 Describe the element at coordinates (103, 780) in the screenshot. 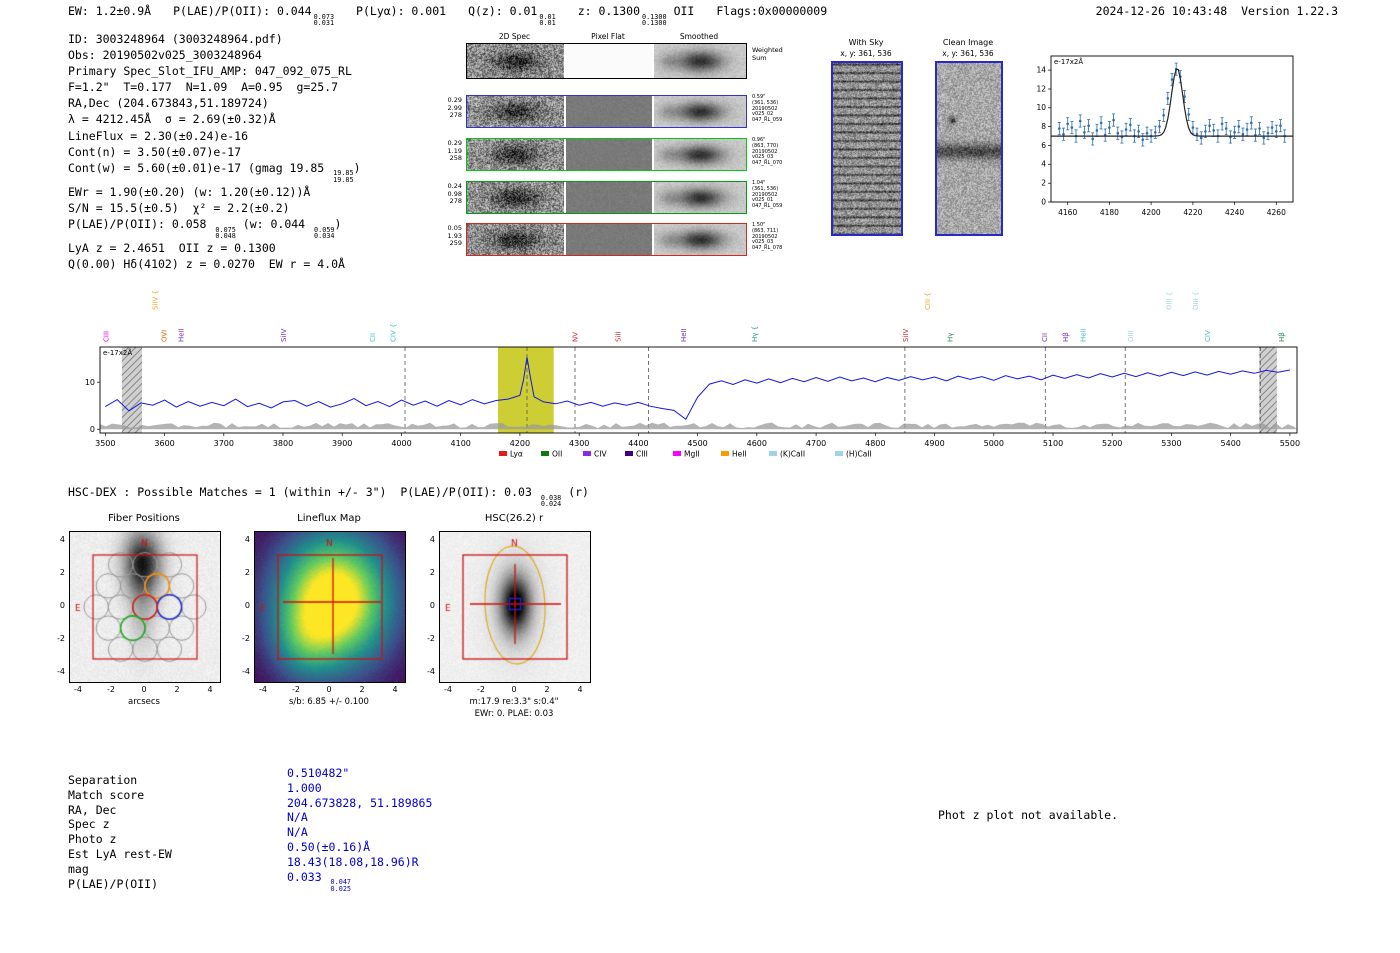

I see `match-label: Separation` at that location.